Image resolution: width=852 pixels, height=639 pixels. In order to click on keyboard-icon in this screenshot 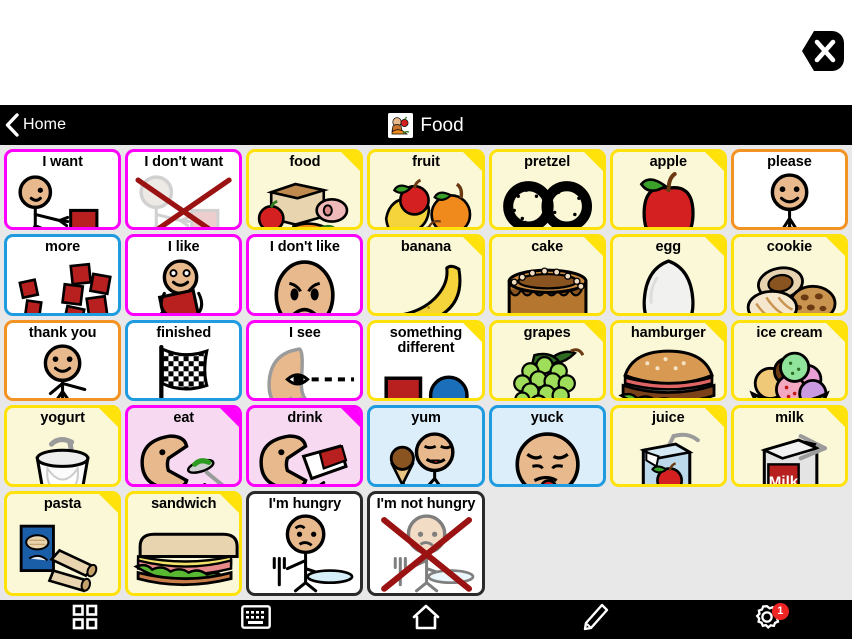, I will do `click(255, 619)`.